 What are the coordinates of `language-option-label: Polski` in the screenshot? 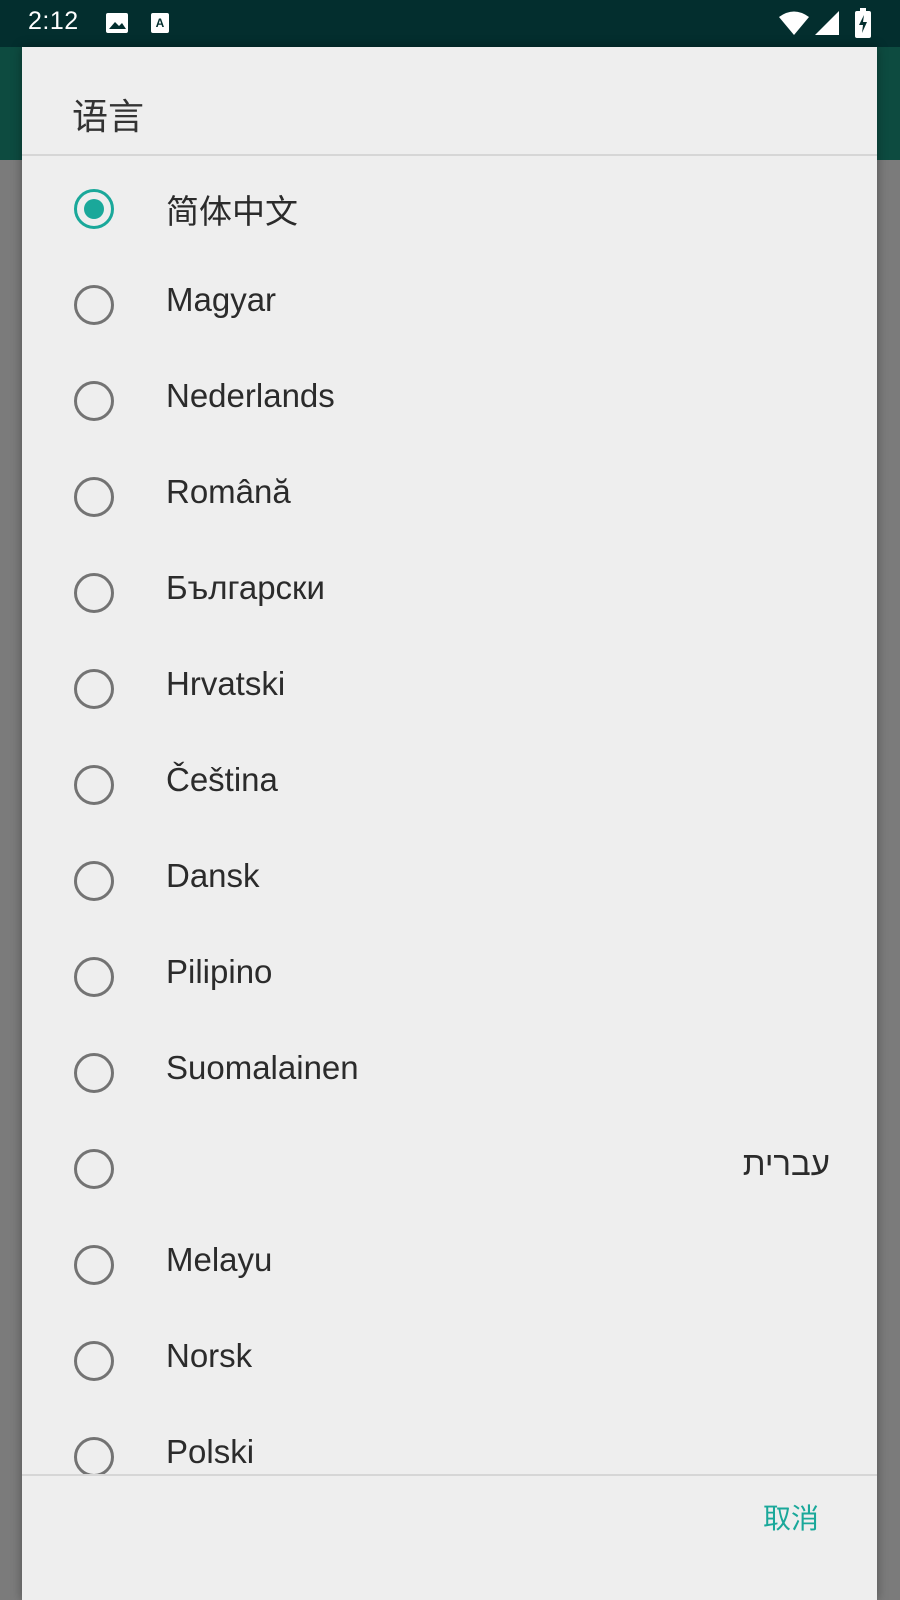 It's located at (210, 1451).